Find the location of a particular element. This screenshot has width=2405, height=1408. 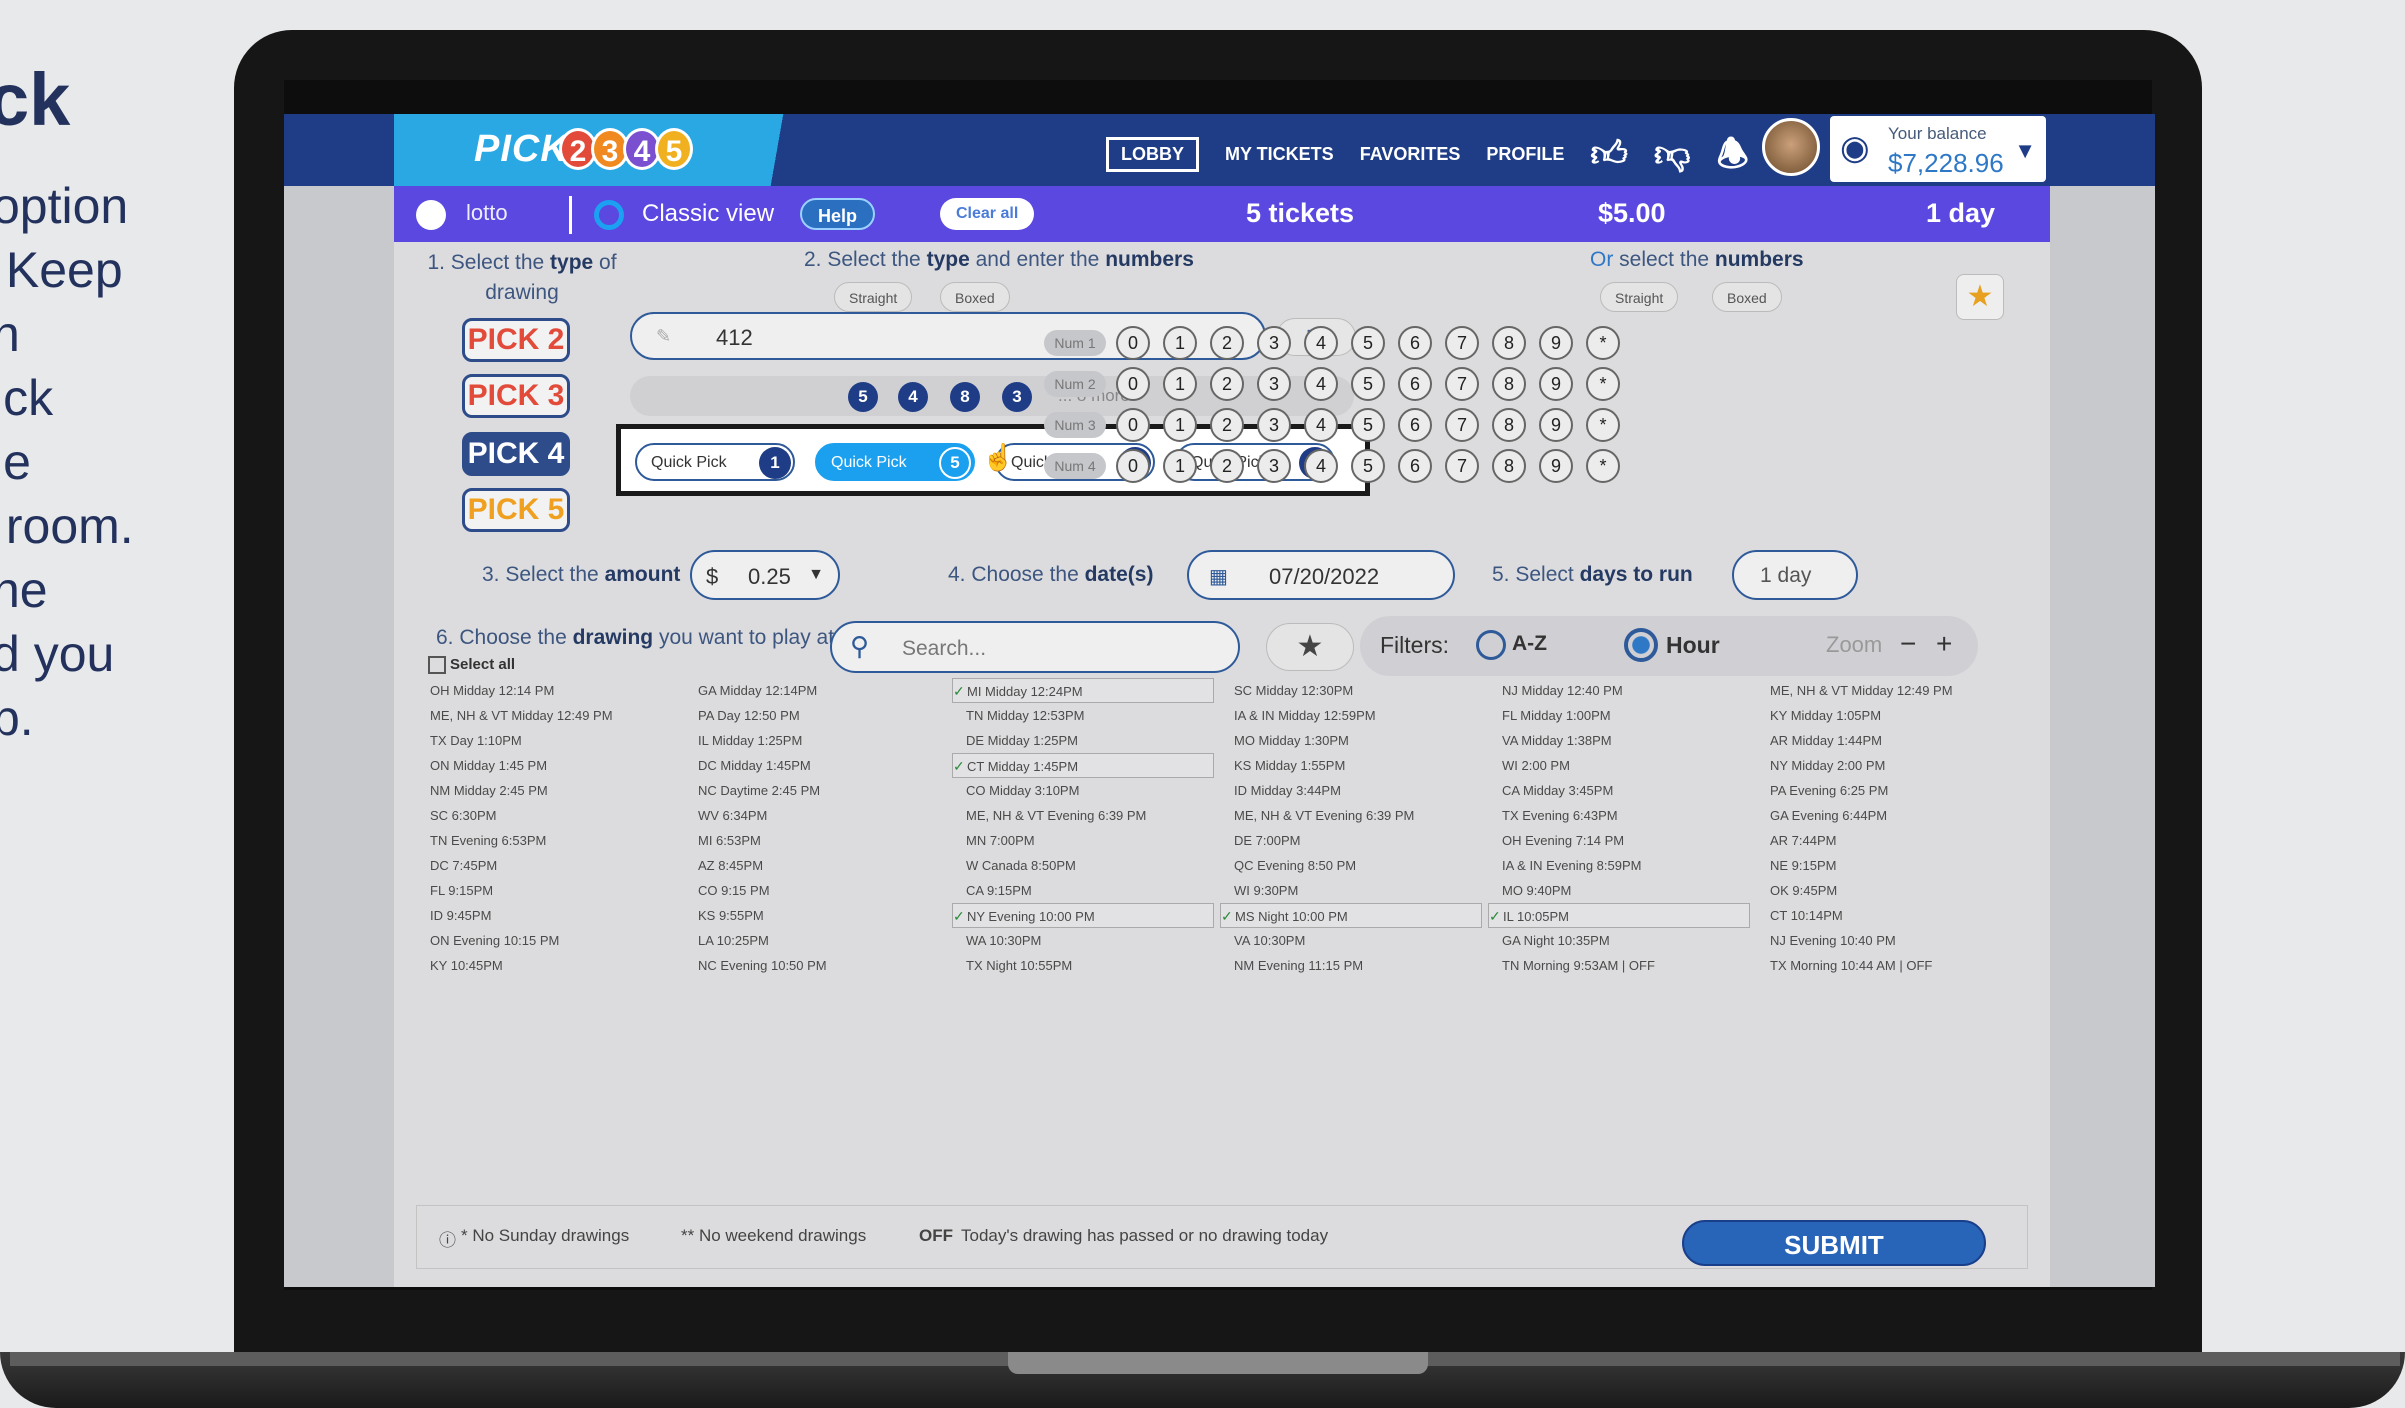

drawing-item: OK 9:45PM is located at coordinates (1887, 890).